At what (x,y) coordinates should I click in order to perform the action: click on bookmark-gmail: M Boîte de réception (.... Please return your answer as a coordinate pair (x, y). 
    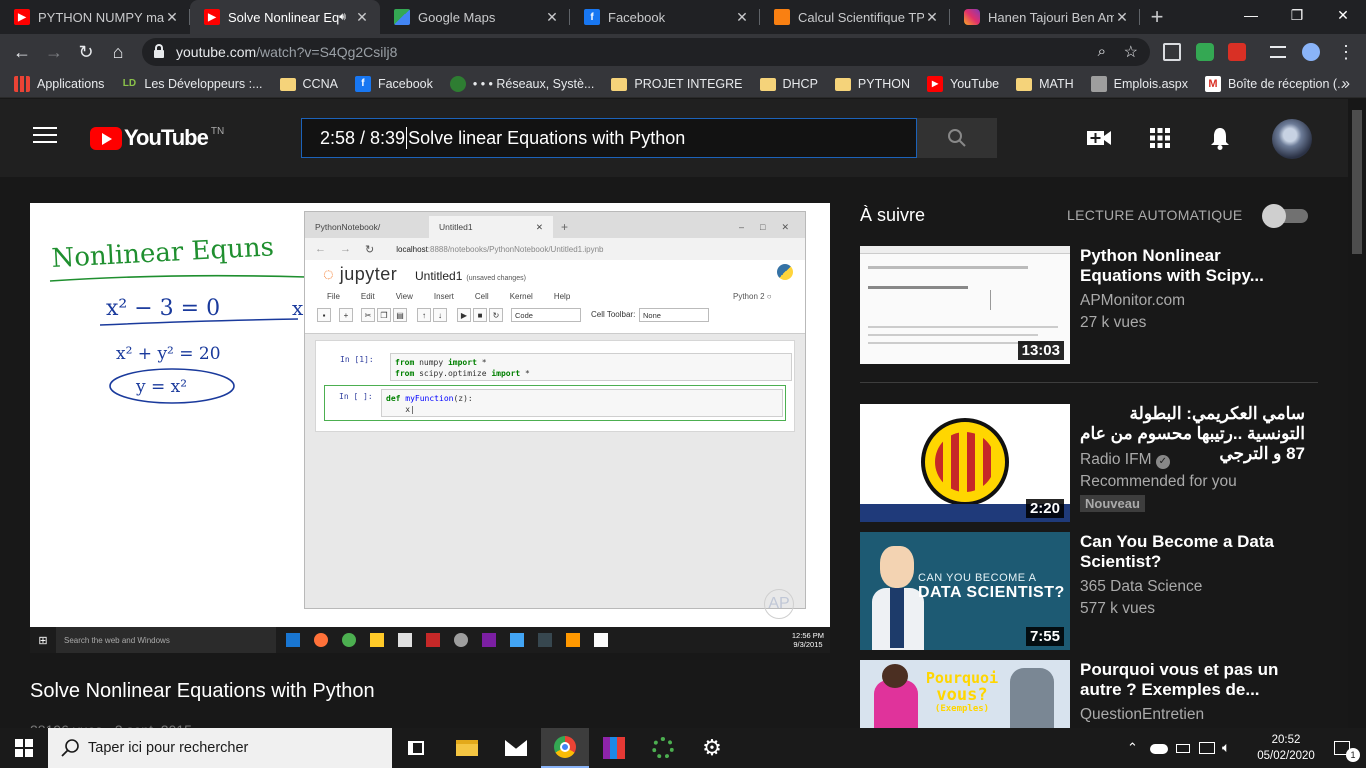
    Looking at the image, I should click on (1276, 83).